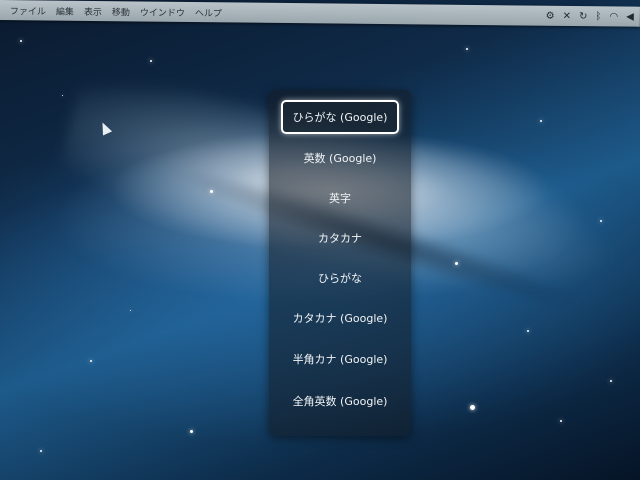 This screenshot has height=480, width=640. Describe the element at coordinates (567, 15) in the screenshot. I see `x-icon: ✕` at that location.